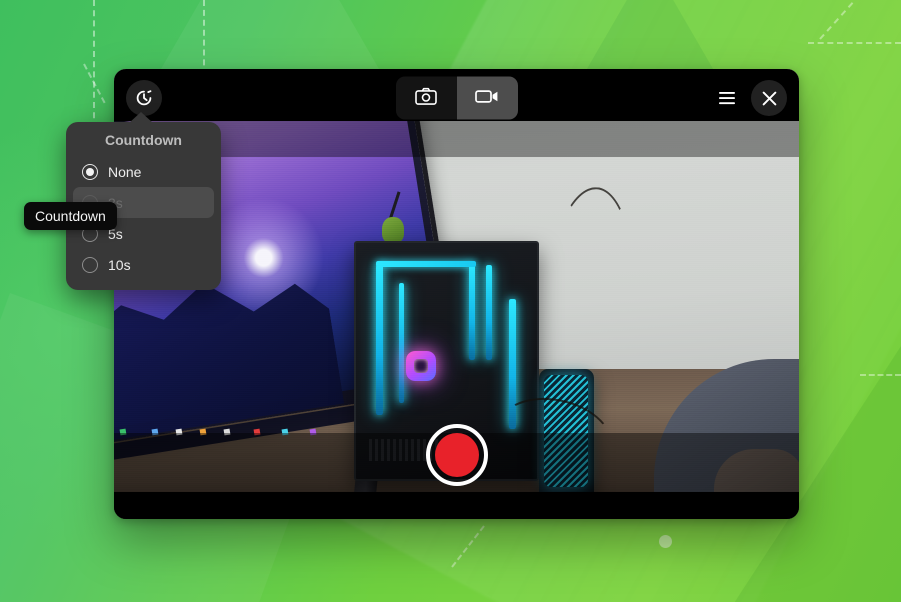 The image size is (901, 602). Describe the element at coordinates (143, 140) in the screenshot. I see `popover-title: Countdown` at that location.